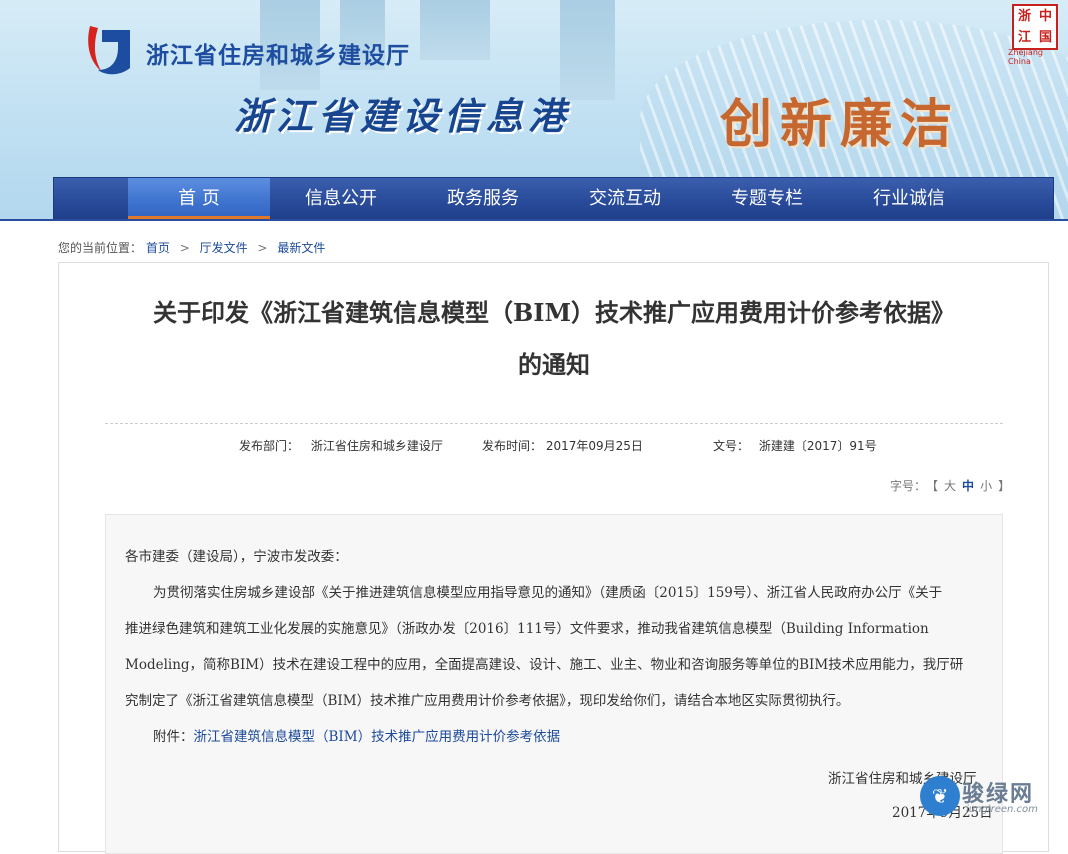 The width and height of the screenshot is (1068, 854). Describe the element at coordinates (1024, 37) in the screenshot. I see `seal-char: 江` at that location.